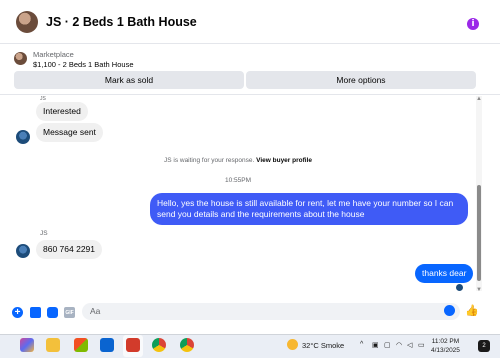 Image resolution: width=500 pixels, height=358 pixels. What do you see at coordinates (421, 345) in the screenshot?
I see `battery-icon: ▭` at bounding box center [421, 345].